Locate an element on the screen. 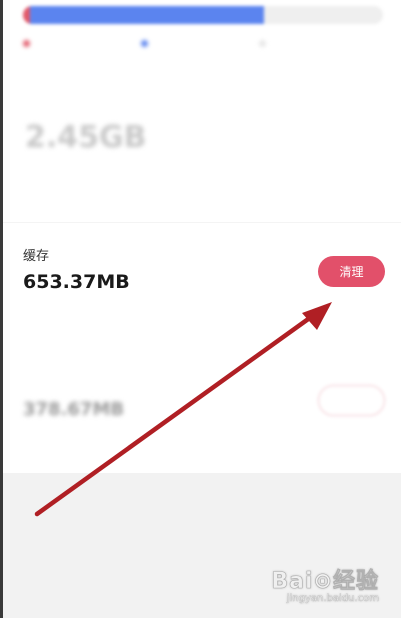 The height and width of the screenshot is (618, 401). watermark: Bai⊙经验 jingyan.baidu.com is located at coordinates (325, 583).